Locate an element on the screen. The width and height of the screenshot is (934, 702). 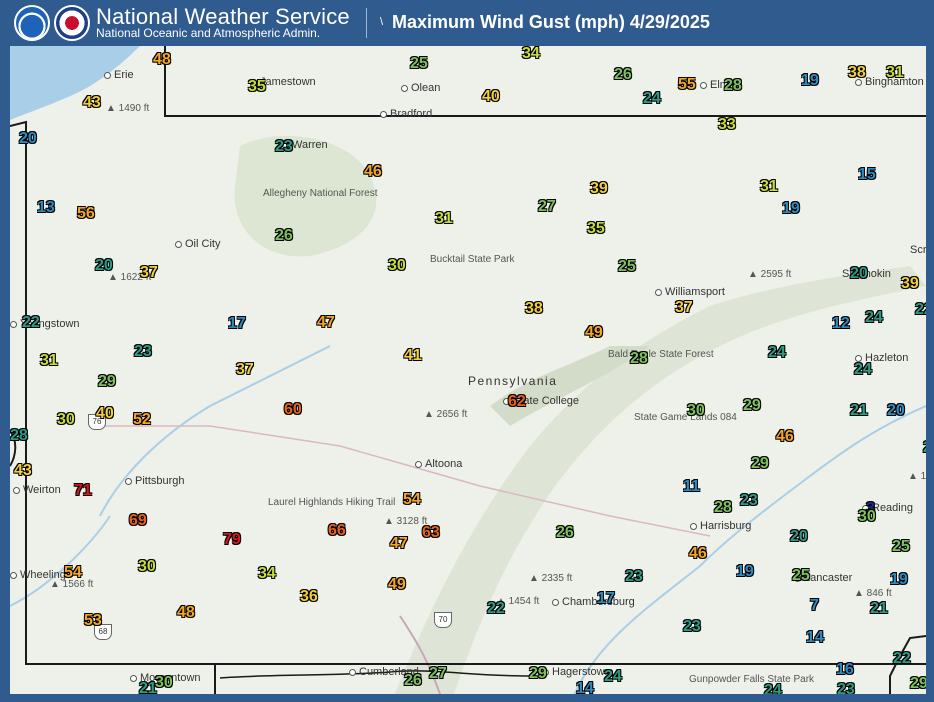
wind-gust-observation: 63 is located at coordinates (431, 533).